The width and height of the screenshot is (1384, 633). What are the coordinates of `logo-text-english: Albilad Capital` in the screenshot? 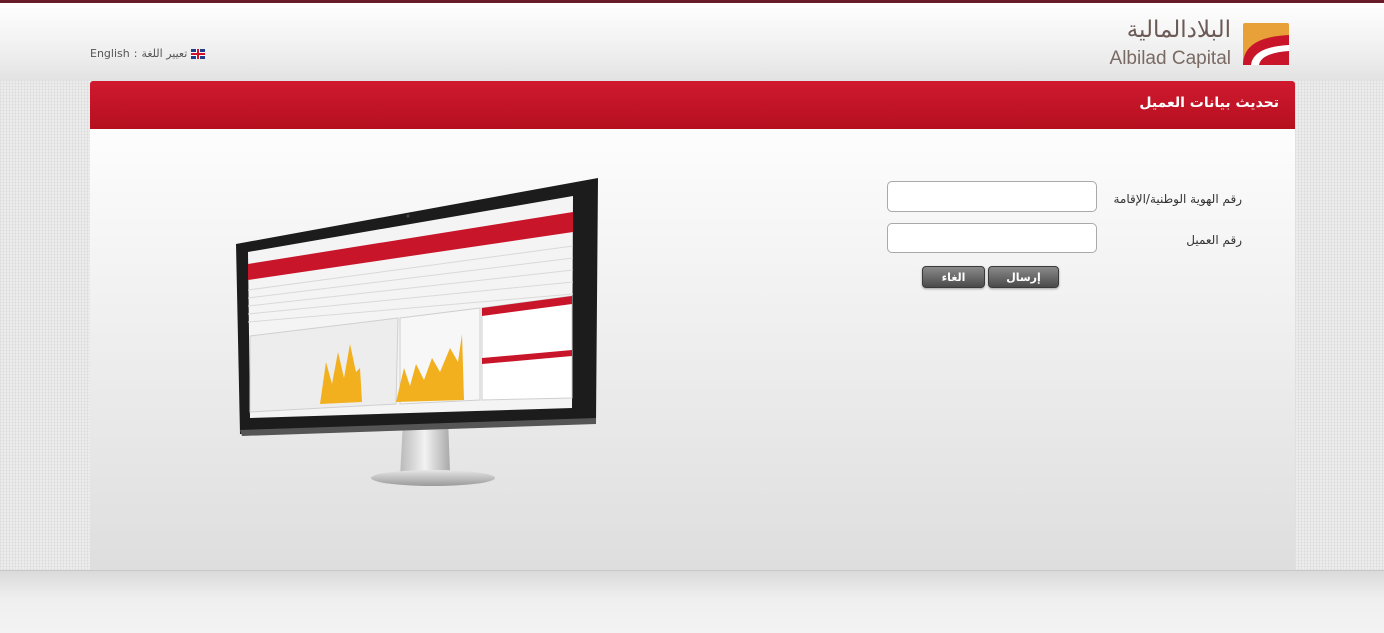 It's located at (1170, 58).